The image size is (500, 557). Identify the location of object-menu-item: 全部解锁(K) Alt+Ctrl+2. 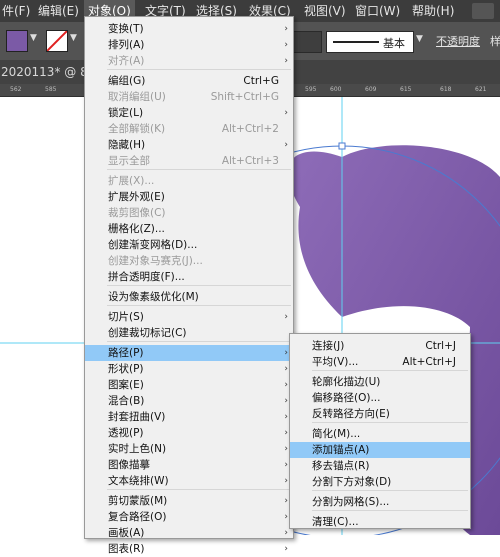
(189, 129).